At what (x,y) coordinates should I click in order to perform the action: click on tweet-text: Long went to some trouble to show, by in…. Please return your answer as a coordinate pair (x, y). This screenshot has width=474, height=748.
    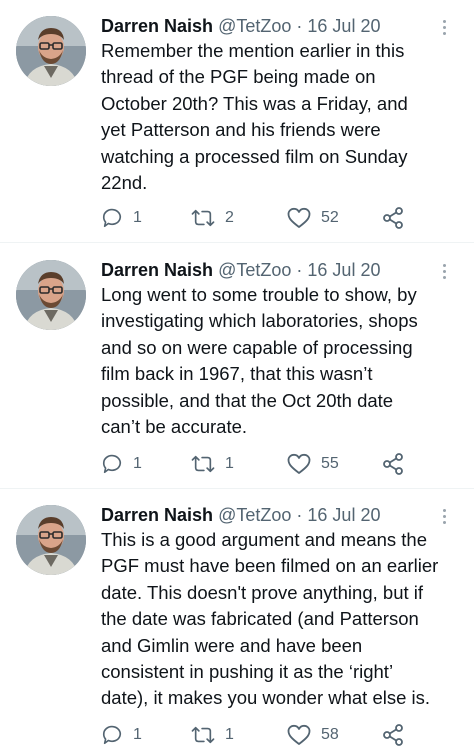
    Looking at the image, I should click on (259, 361).